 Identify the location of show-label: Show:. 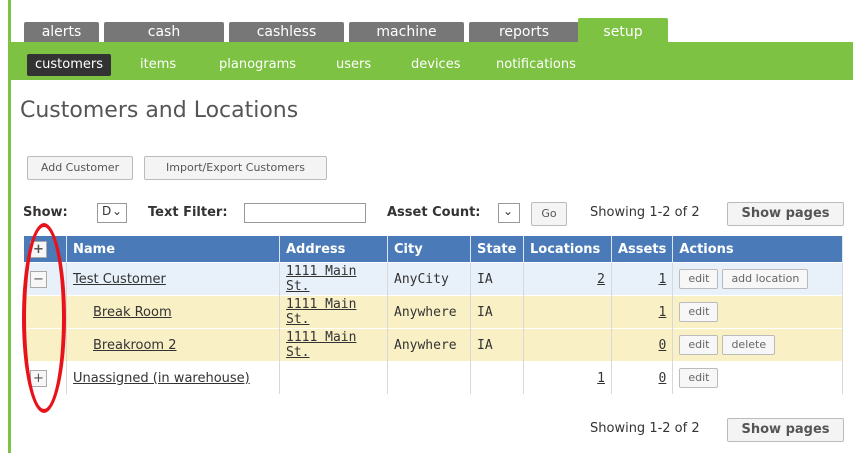
(45, 212).